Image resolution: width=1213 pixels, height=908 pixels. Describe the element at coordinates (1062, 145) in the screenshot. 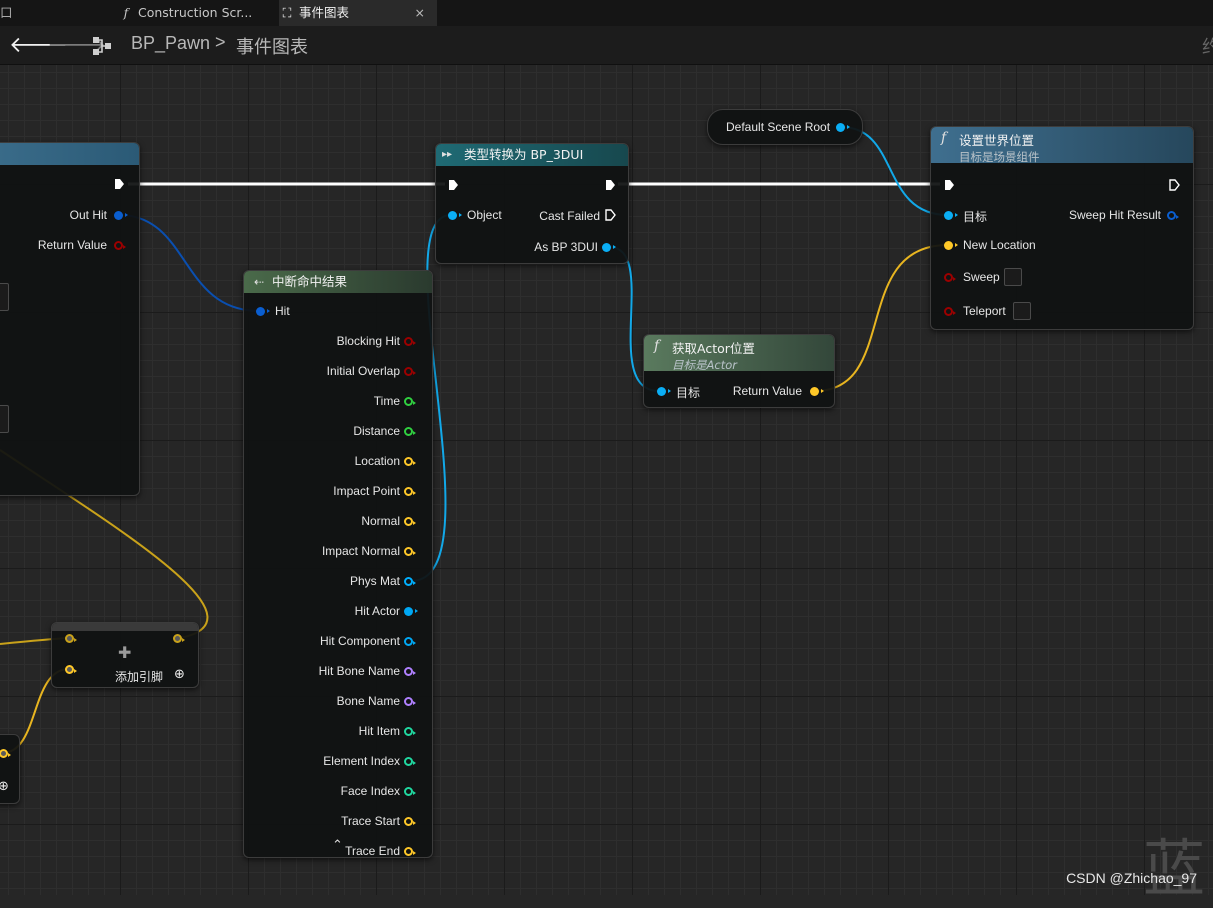

I see `node-header: f 设置世界位置 目标是场景组件` at that location.